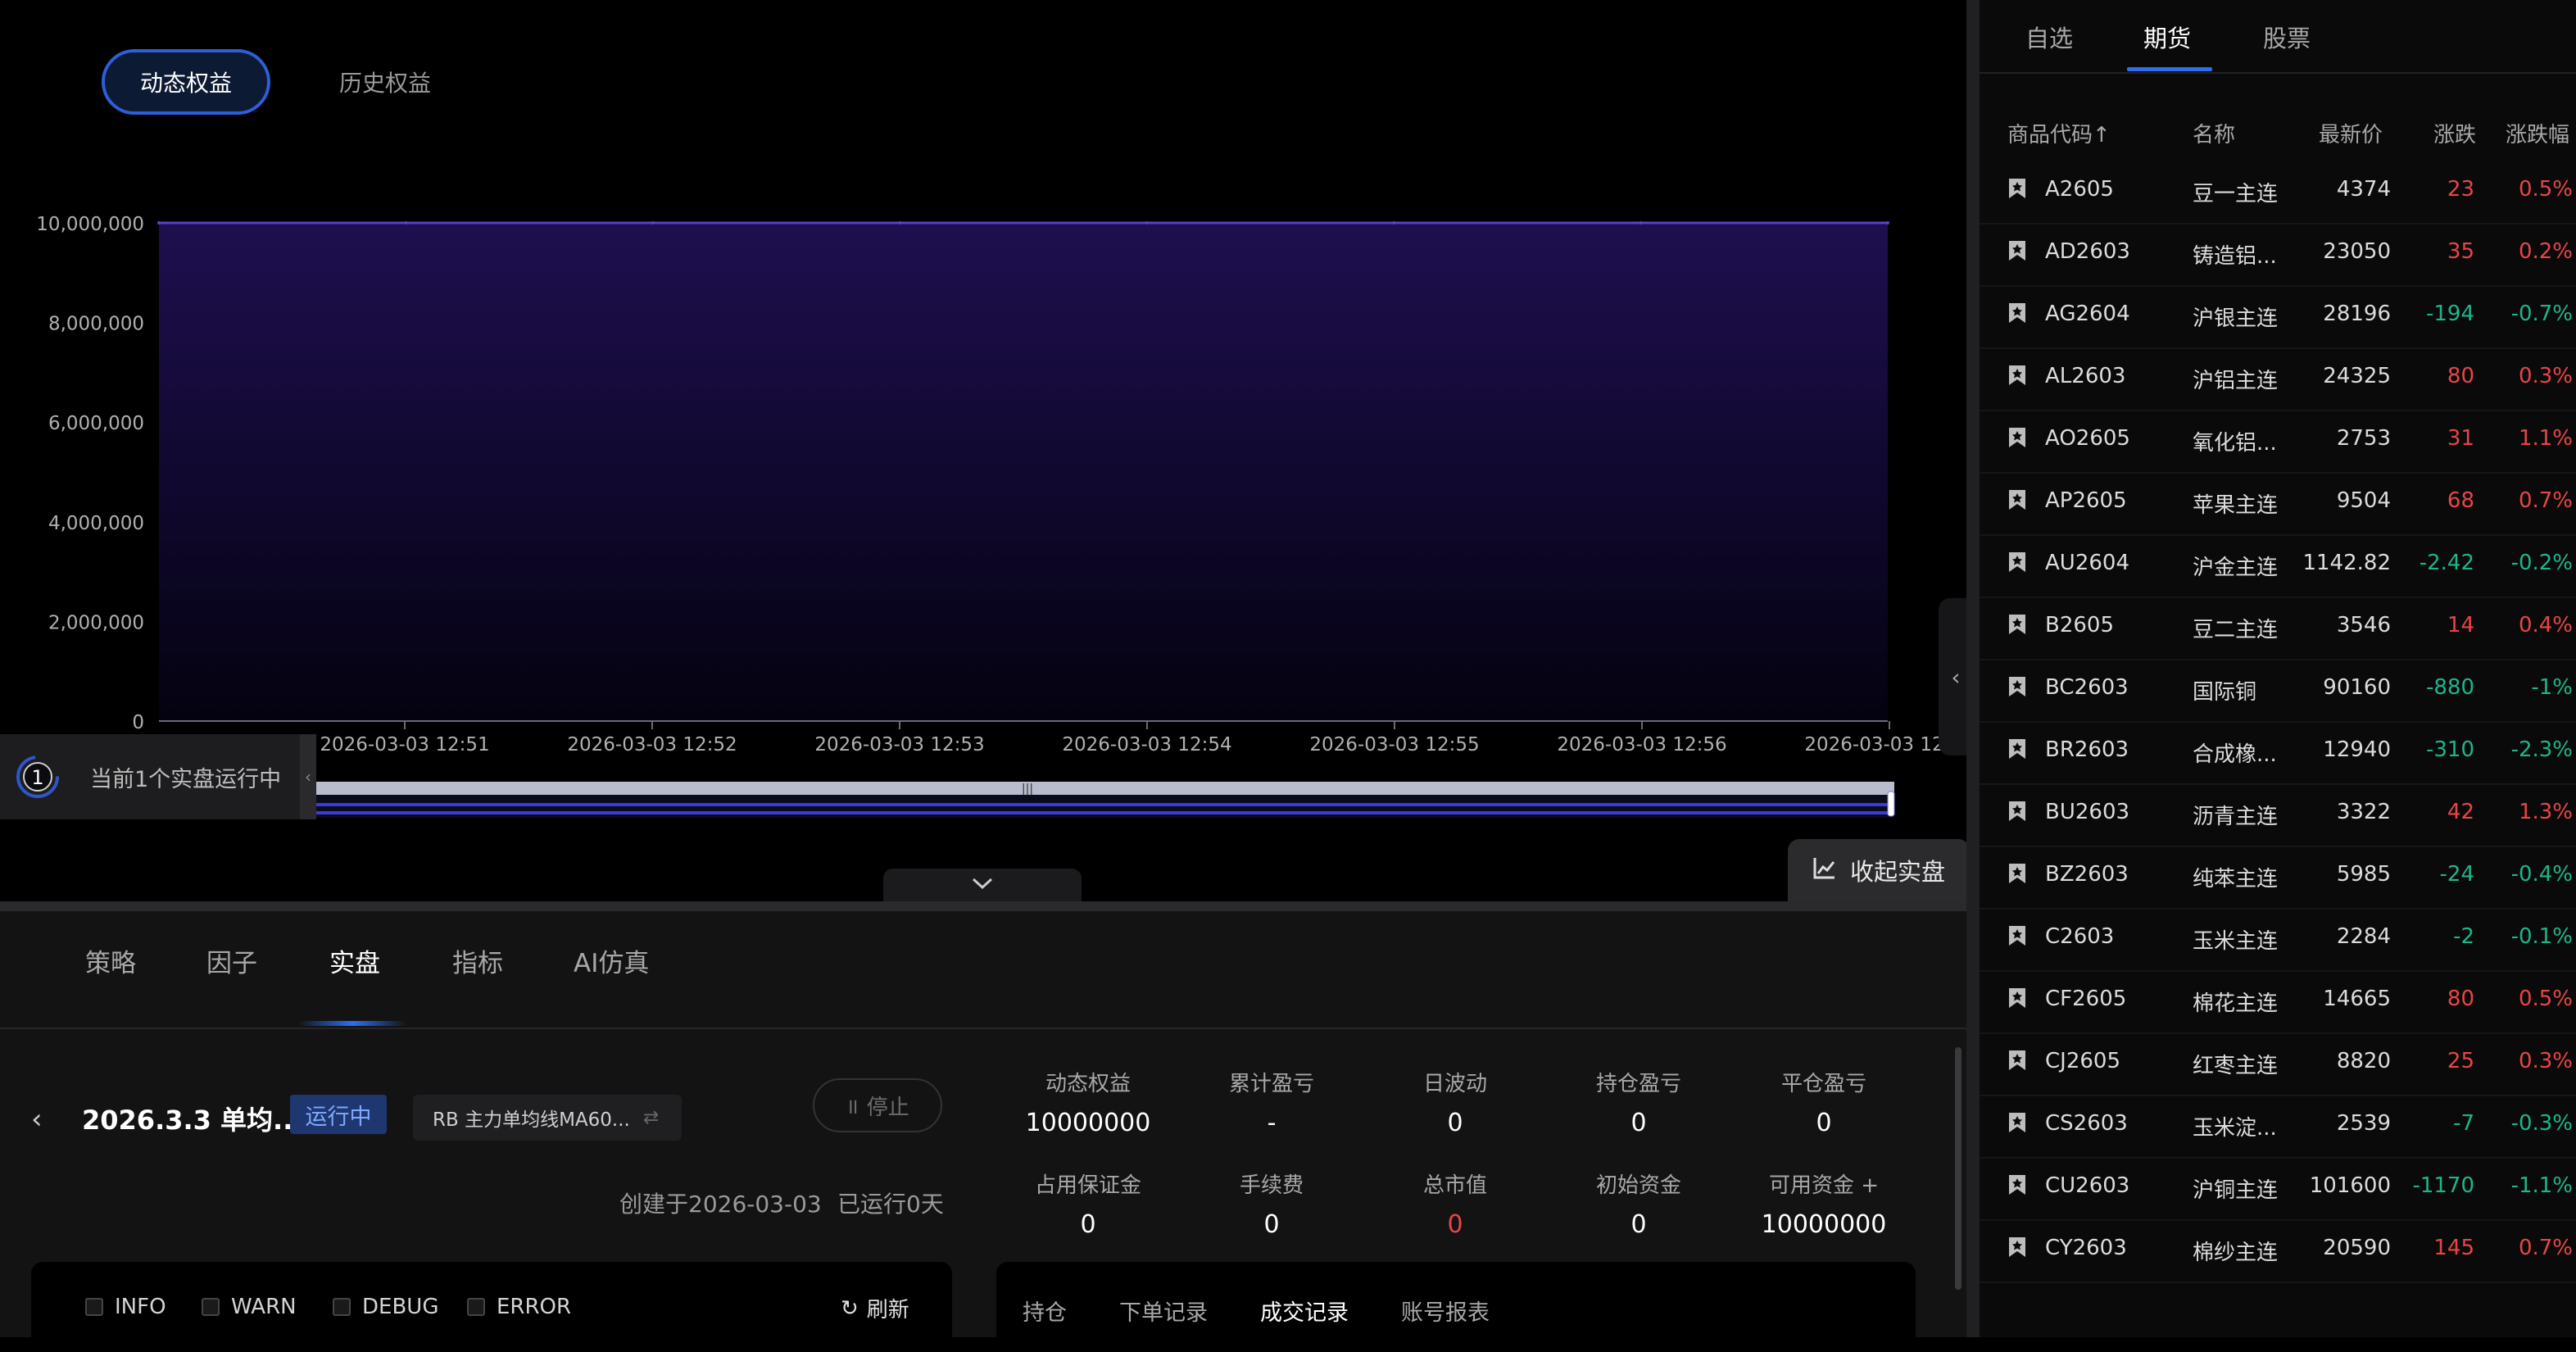 Image resolution: width=2576 pixels, height=1352 pixels. I want to click on collapse-live-button: 收起实盘, so click(1879, 870).